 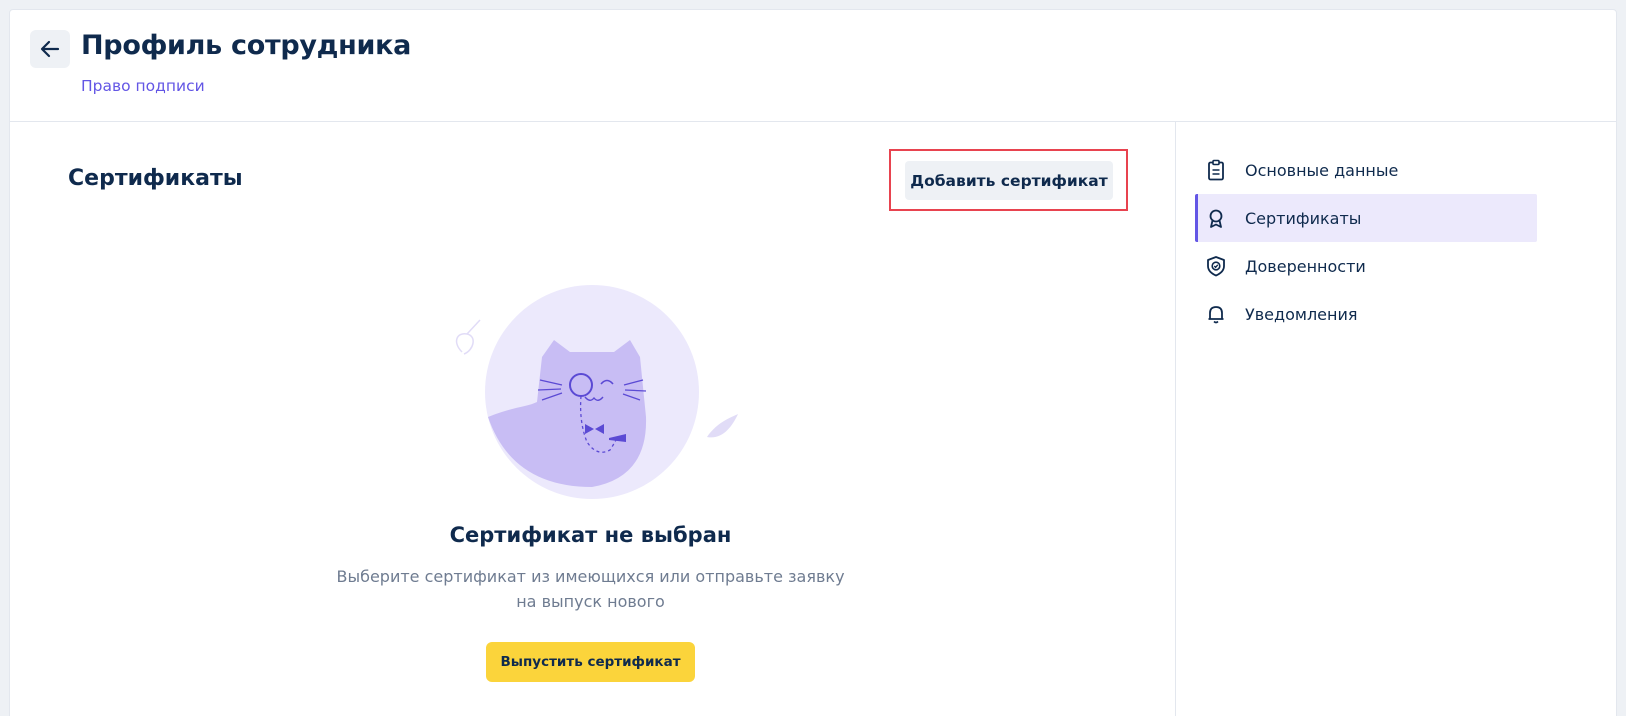 I want to click on section-title: Сертификаты, so click(x=155, y=178).